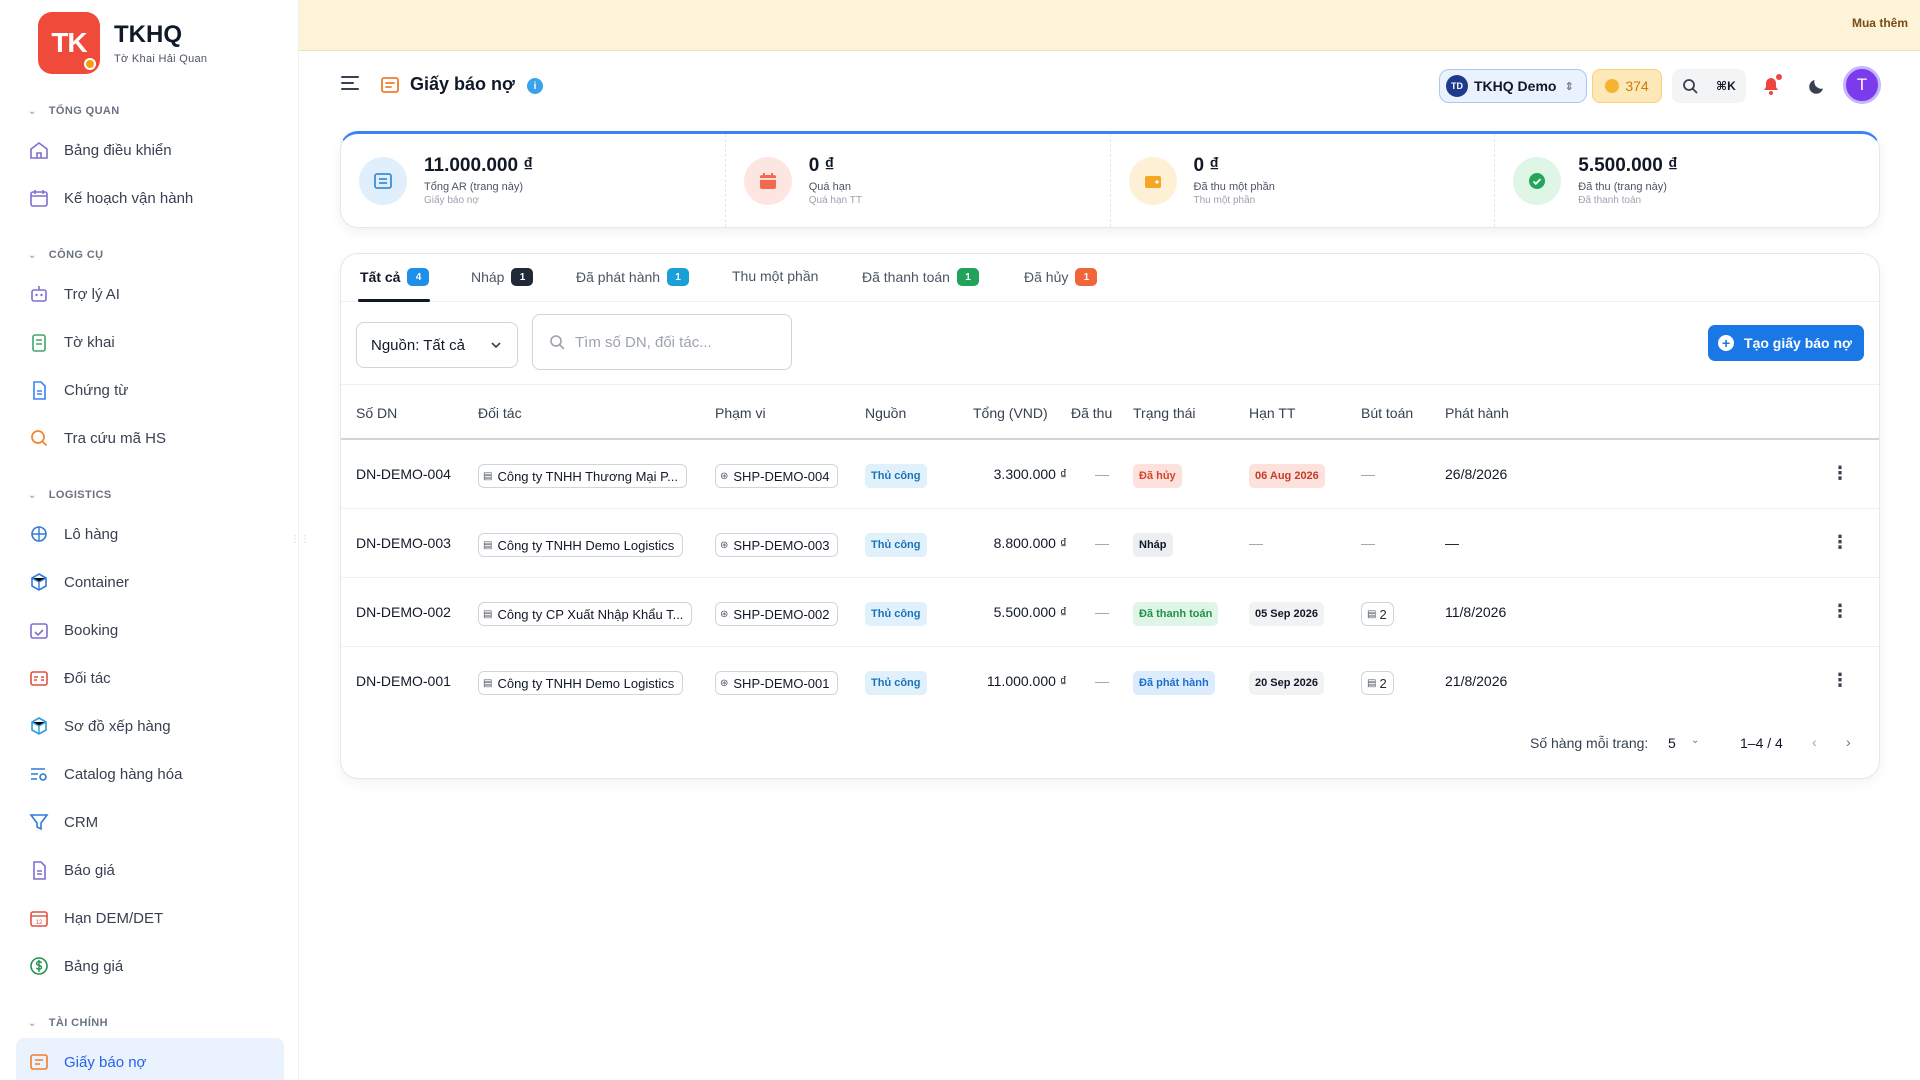 The height and width of the screenshot is (1080, 1920). Describe the element at coordinates (1457, 86) in the screenshot. I see `org-avatar: TD` at that location.